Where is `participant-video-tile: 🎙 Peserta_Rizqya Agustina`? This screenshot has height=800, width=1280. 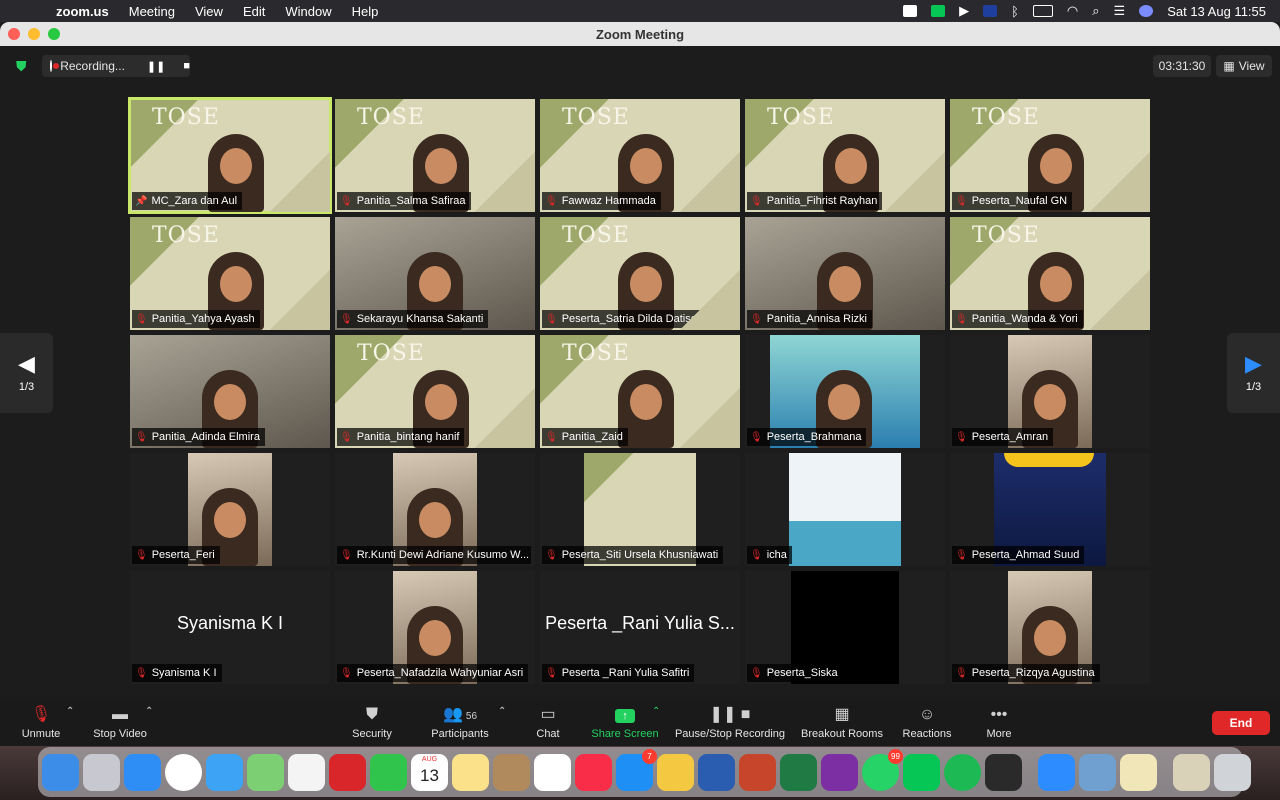 participant-video-tile: 🎙 Peserta_Rizqya Agustina is located at coordinates (1050, 627).